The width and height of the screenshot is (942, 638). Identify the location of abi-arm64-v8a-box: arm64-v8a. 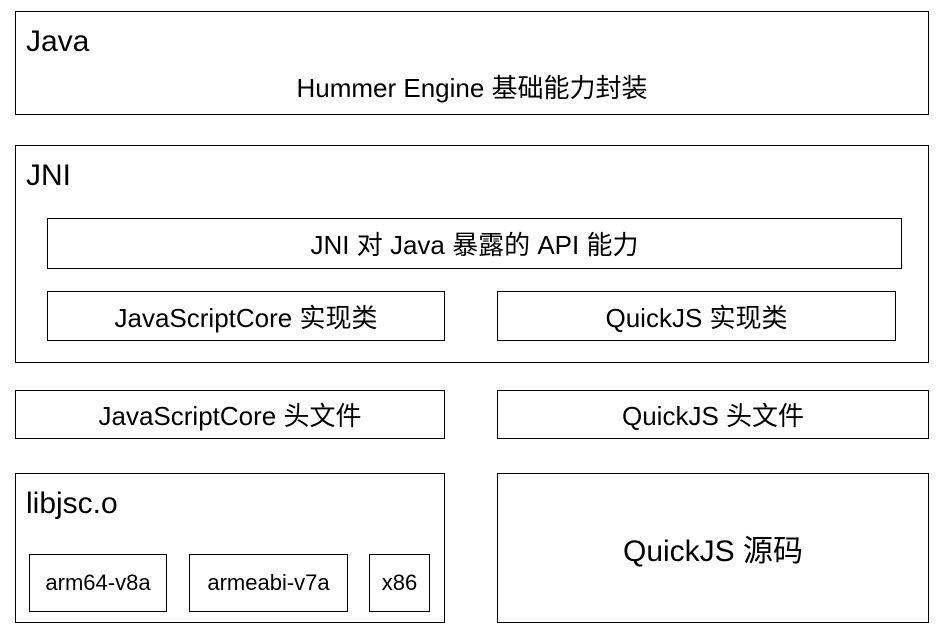
(98, 583).